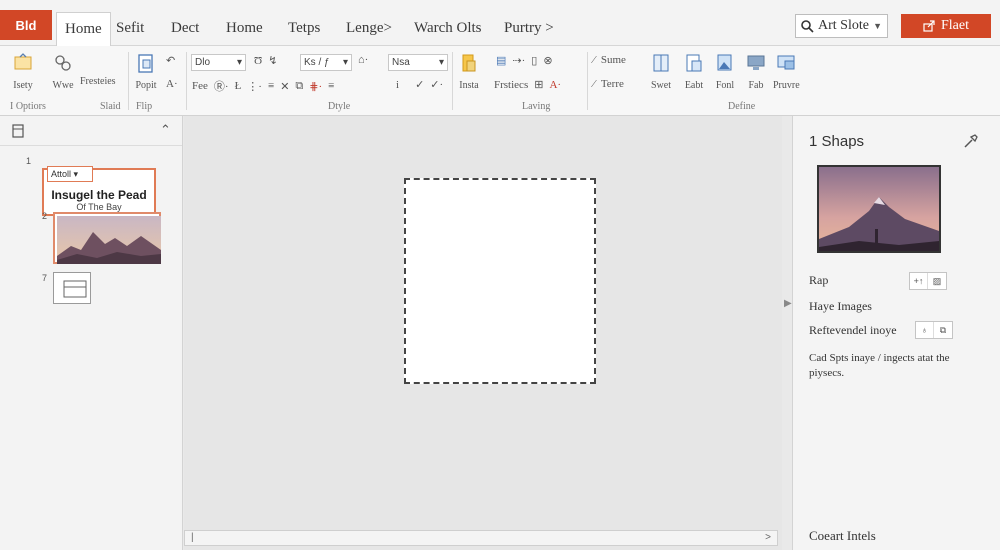  What do you see at coordinates (436, 84) in the screenshot?
I see `check-icon-2: ✓·` at bounding box center [436, 84].